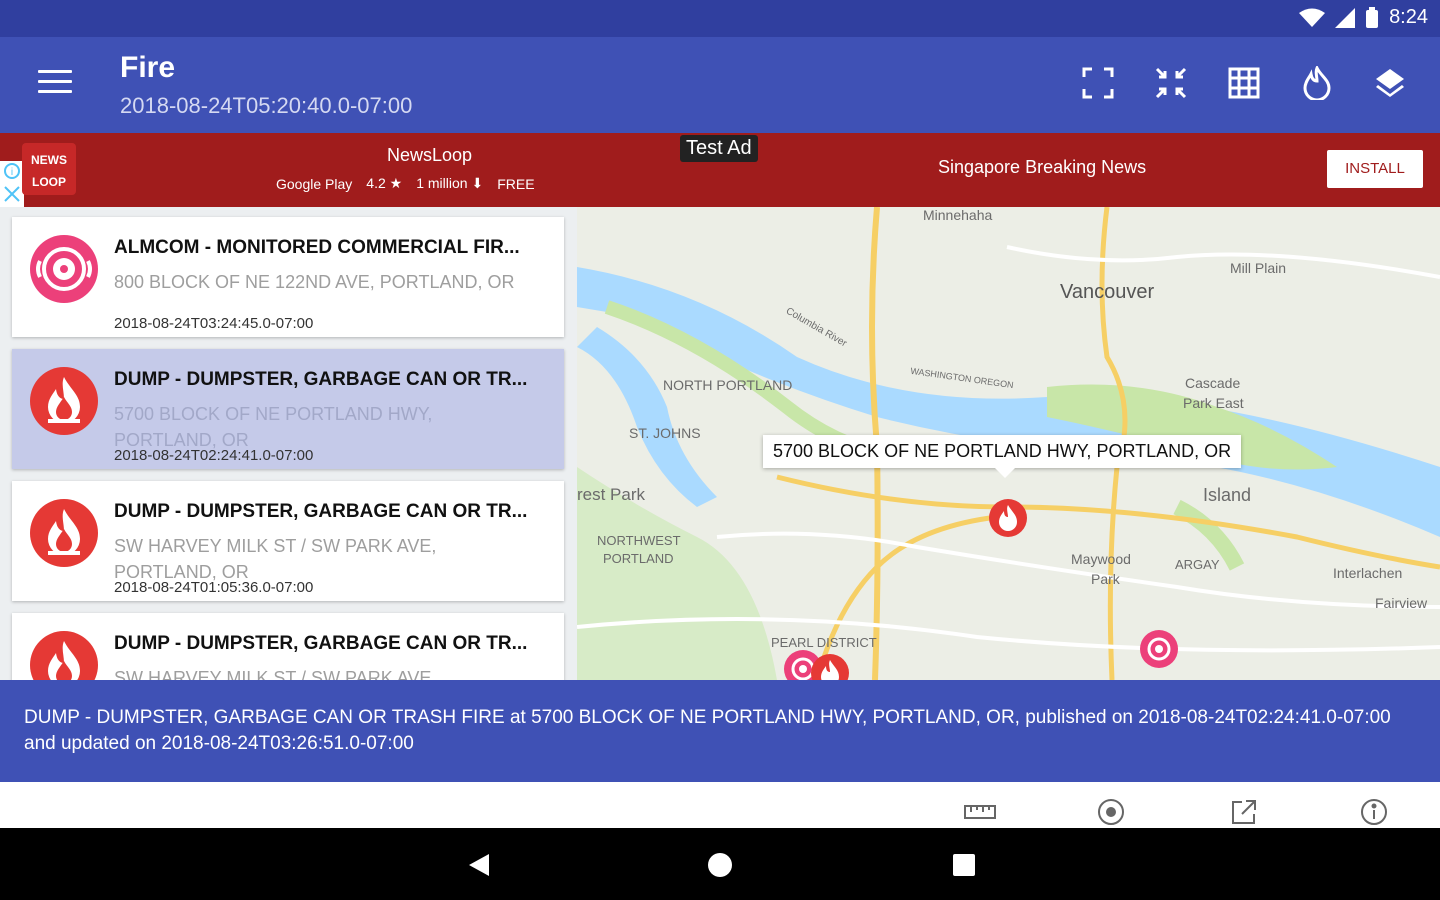 The height and width of the screenshot is (900, 1440). I want to click on map-label-park: Park, so click(1105, 579).